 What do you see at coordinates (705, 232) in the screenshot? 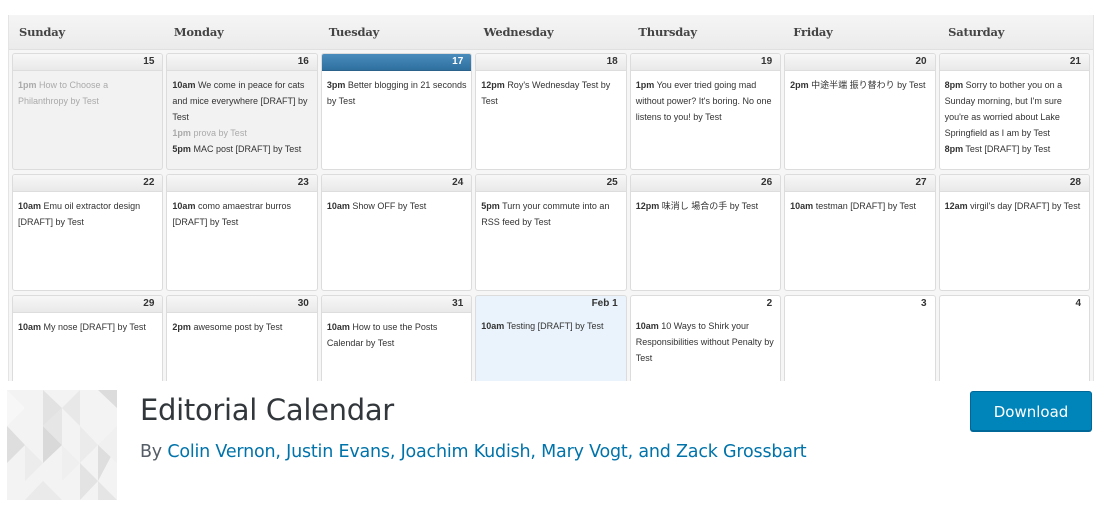
I see `day-cell: 26 12pm 味消し 場合の手 by Test` at bounding box center [705, 232].